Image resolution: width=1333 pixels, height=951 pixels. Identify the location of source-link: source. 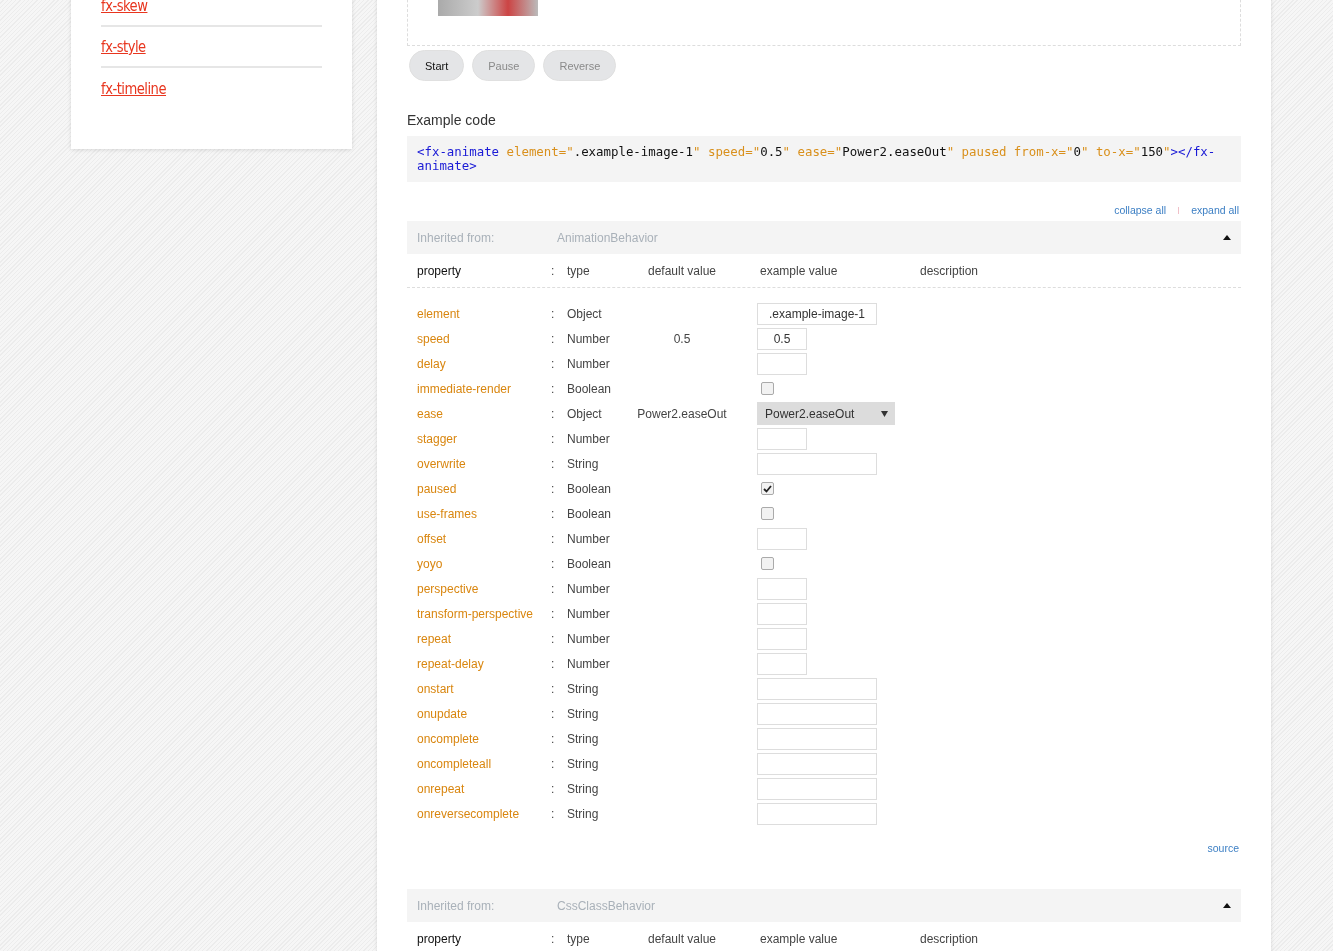
(1223, 848).